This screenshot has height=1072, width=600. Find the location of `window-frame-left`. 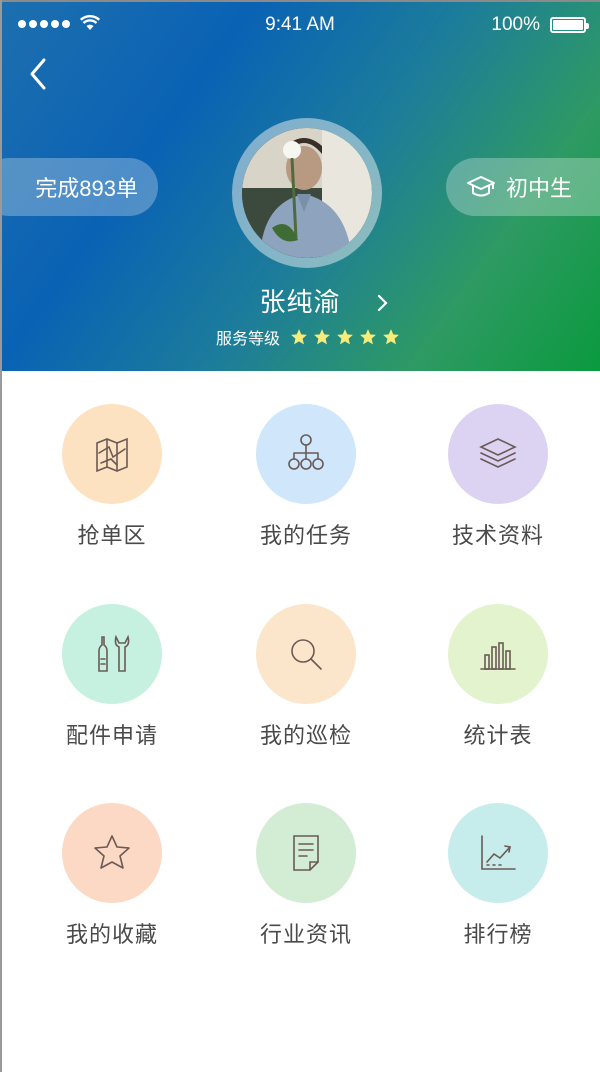

window-frame-left is located at coordinates (1, 536).